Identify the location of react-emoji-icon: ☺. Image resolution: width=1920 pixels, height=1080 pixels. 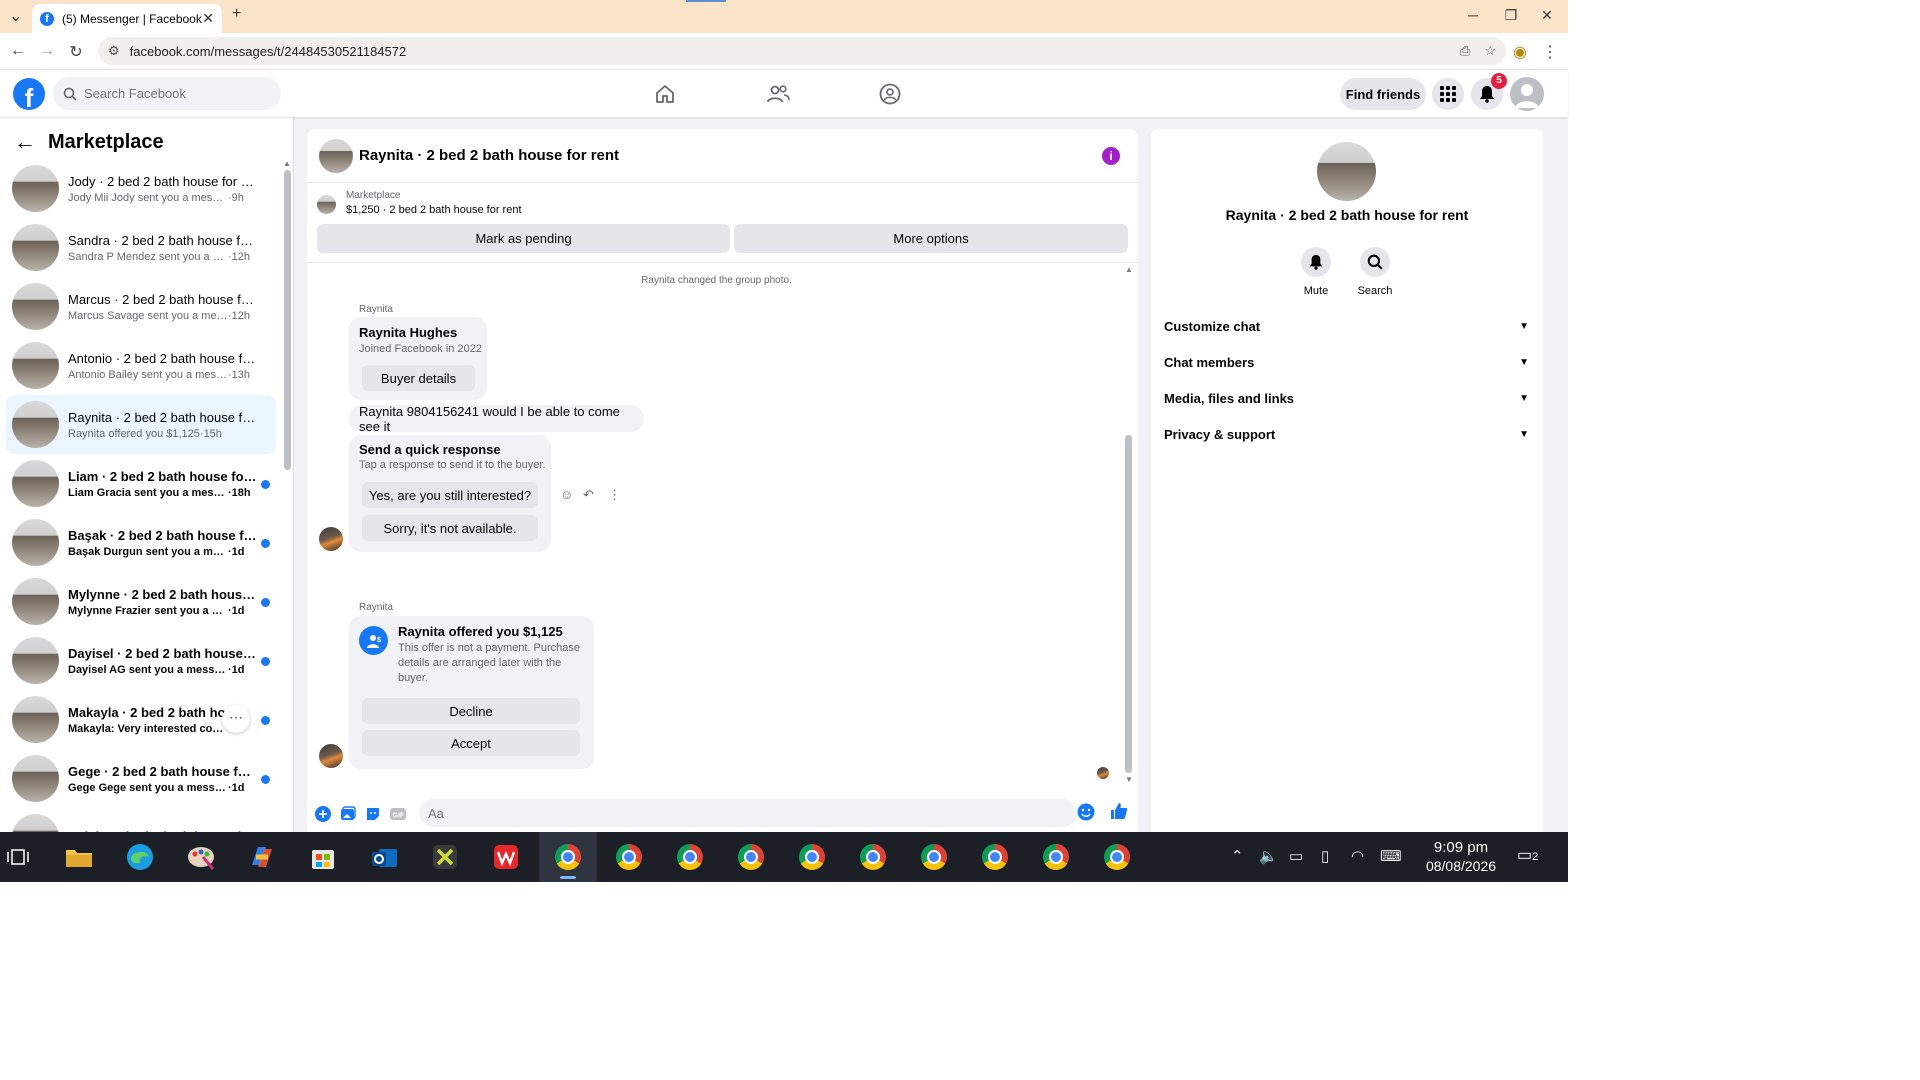
(566, 494).